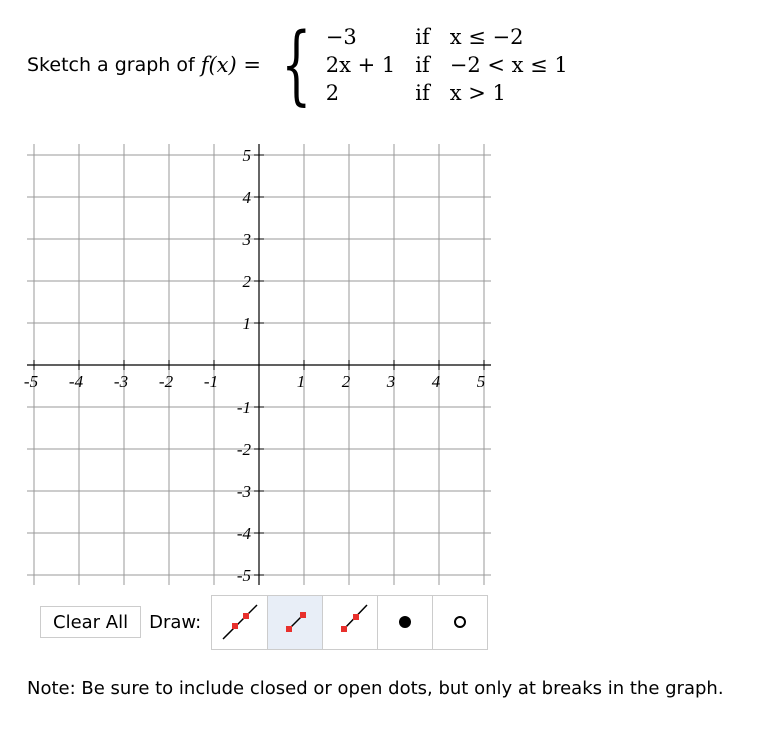 The image size is (777, 739). I want to click on y-tick-label: -3, so click(244, 491).